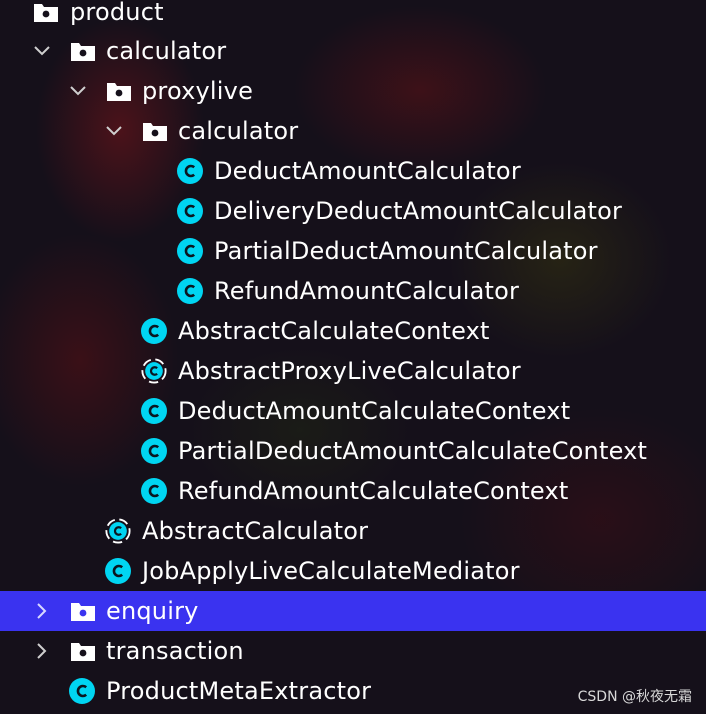 This screenshot has width=706, height=714. I want to click on tree-row-deduct-amount-calculator: DeductAmountCalculator, so click(353, 171).